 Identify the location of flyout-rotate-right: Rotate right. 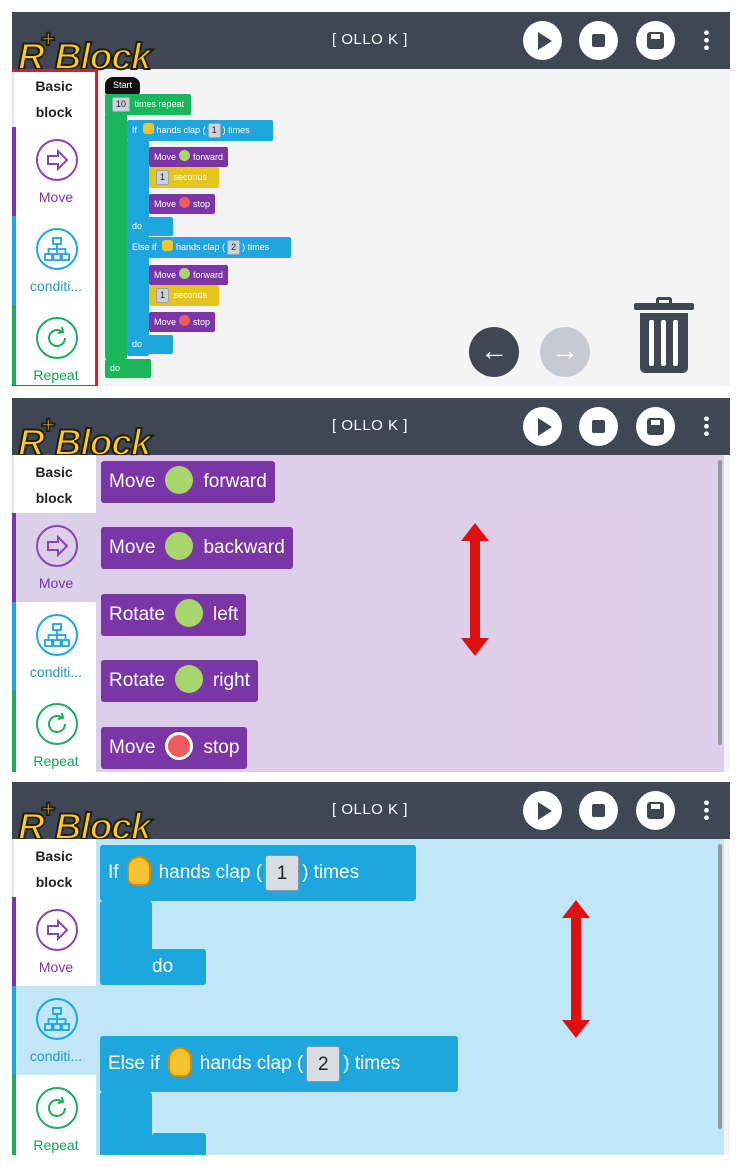
(179, 681).